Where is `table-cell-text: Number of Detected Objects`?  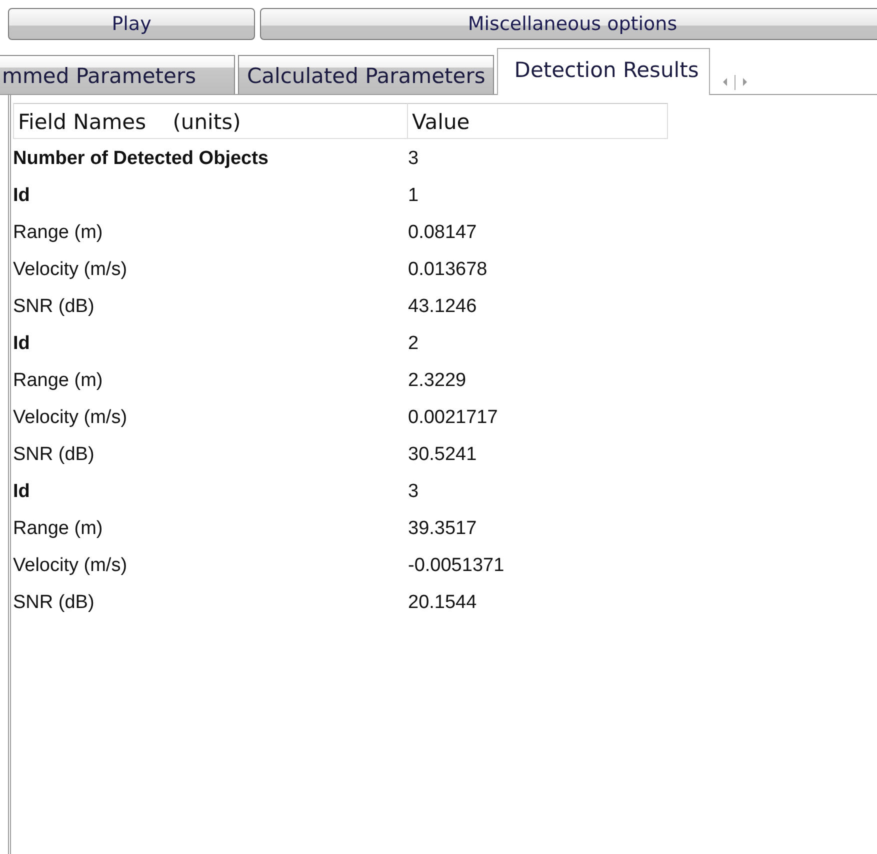 table-cell-text: Number of Detected Objects is located at coordinates (141, 159).